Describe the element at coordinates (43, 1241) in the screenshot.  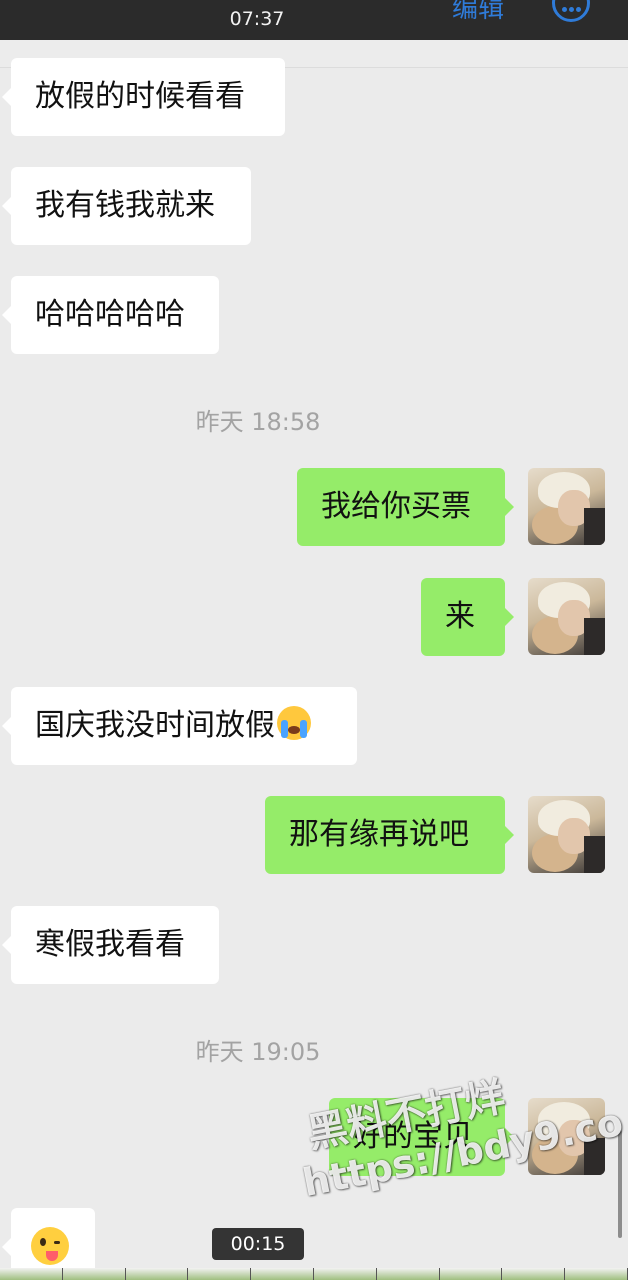
I see `eye-icon` at that location.